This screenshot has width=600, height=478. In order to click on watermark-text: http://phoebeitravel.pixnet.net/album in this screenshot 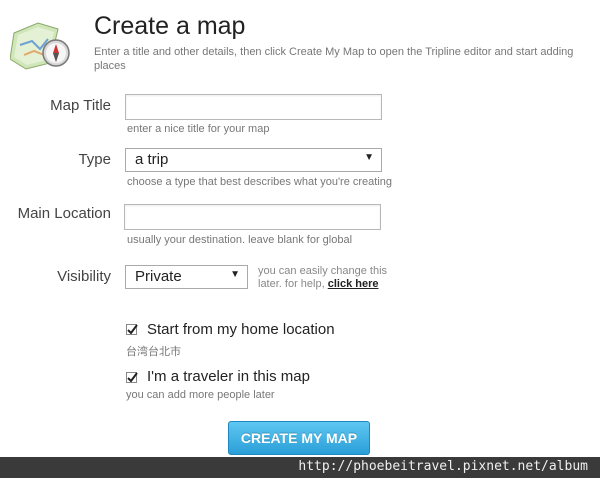, I will do `click(443, 466)`.